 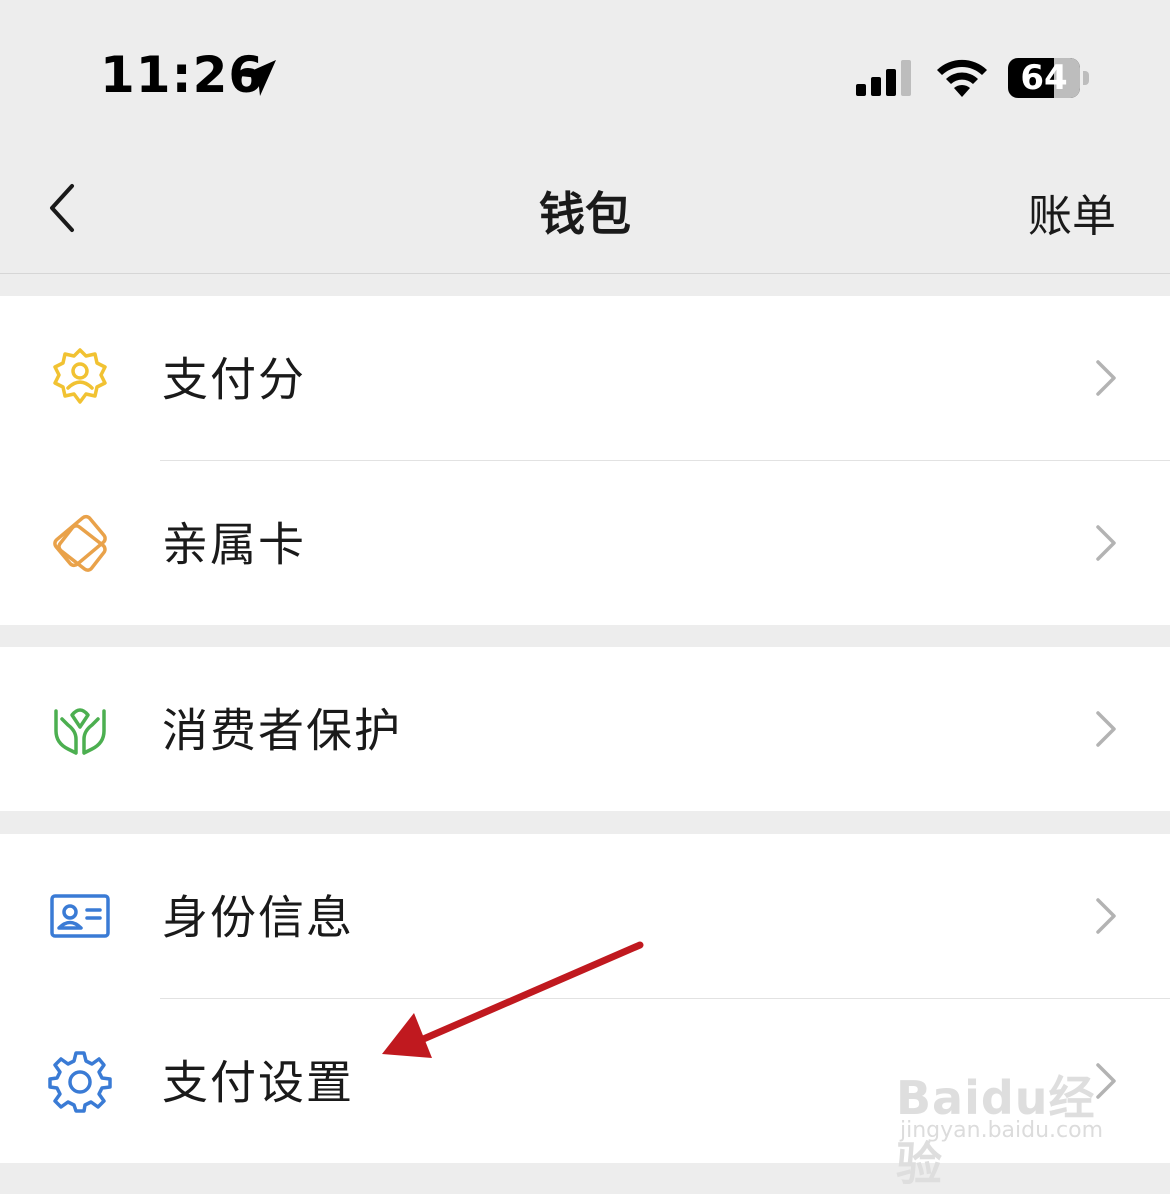 I want to click on menu-item-label: 支付分, so click(x=234, y=379).